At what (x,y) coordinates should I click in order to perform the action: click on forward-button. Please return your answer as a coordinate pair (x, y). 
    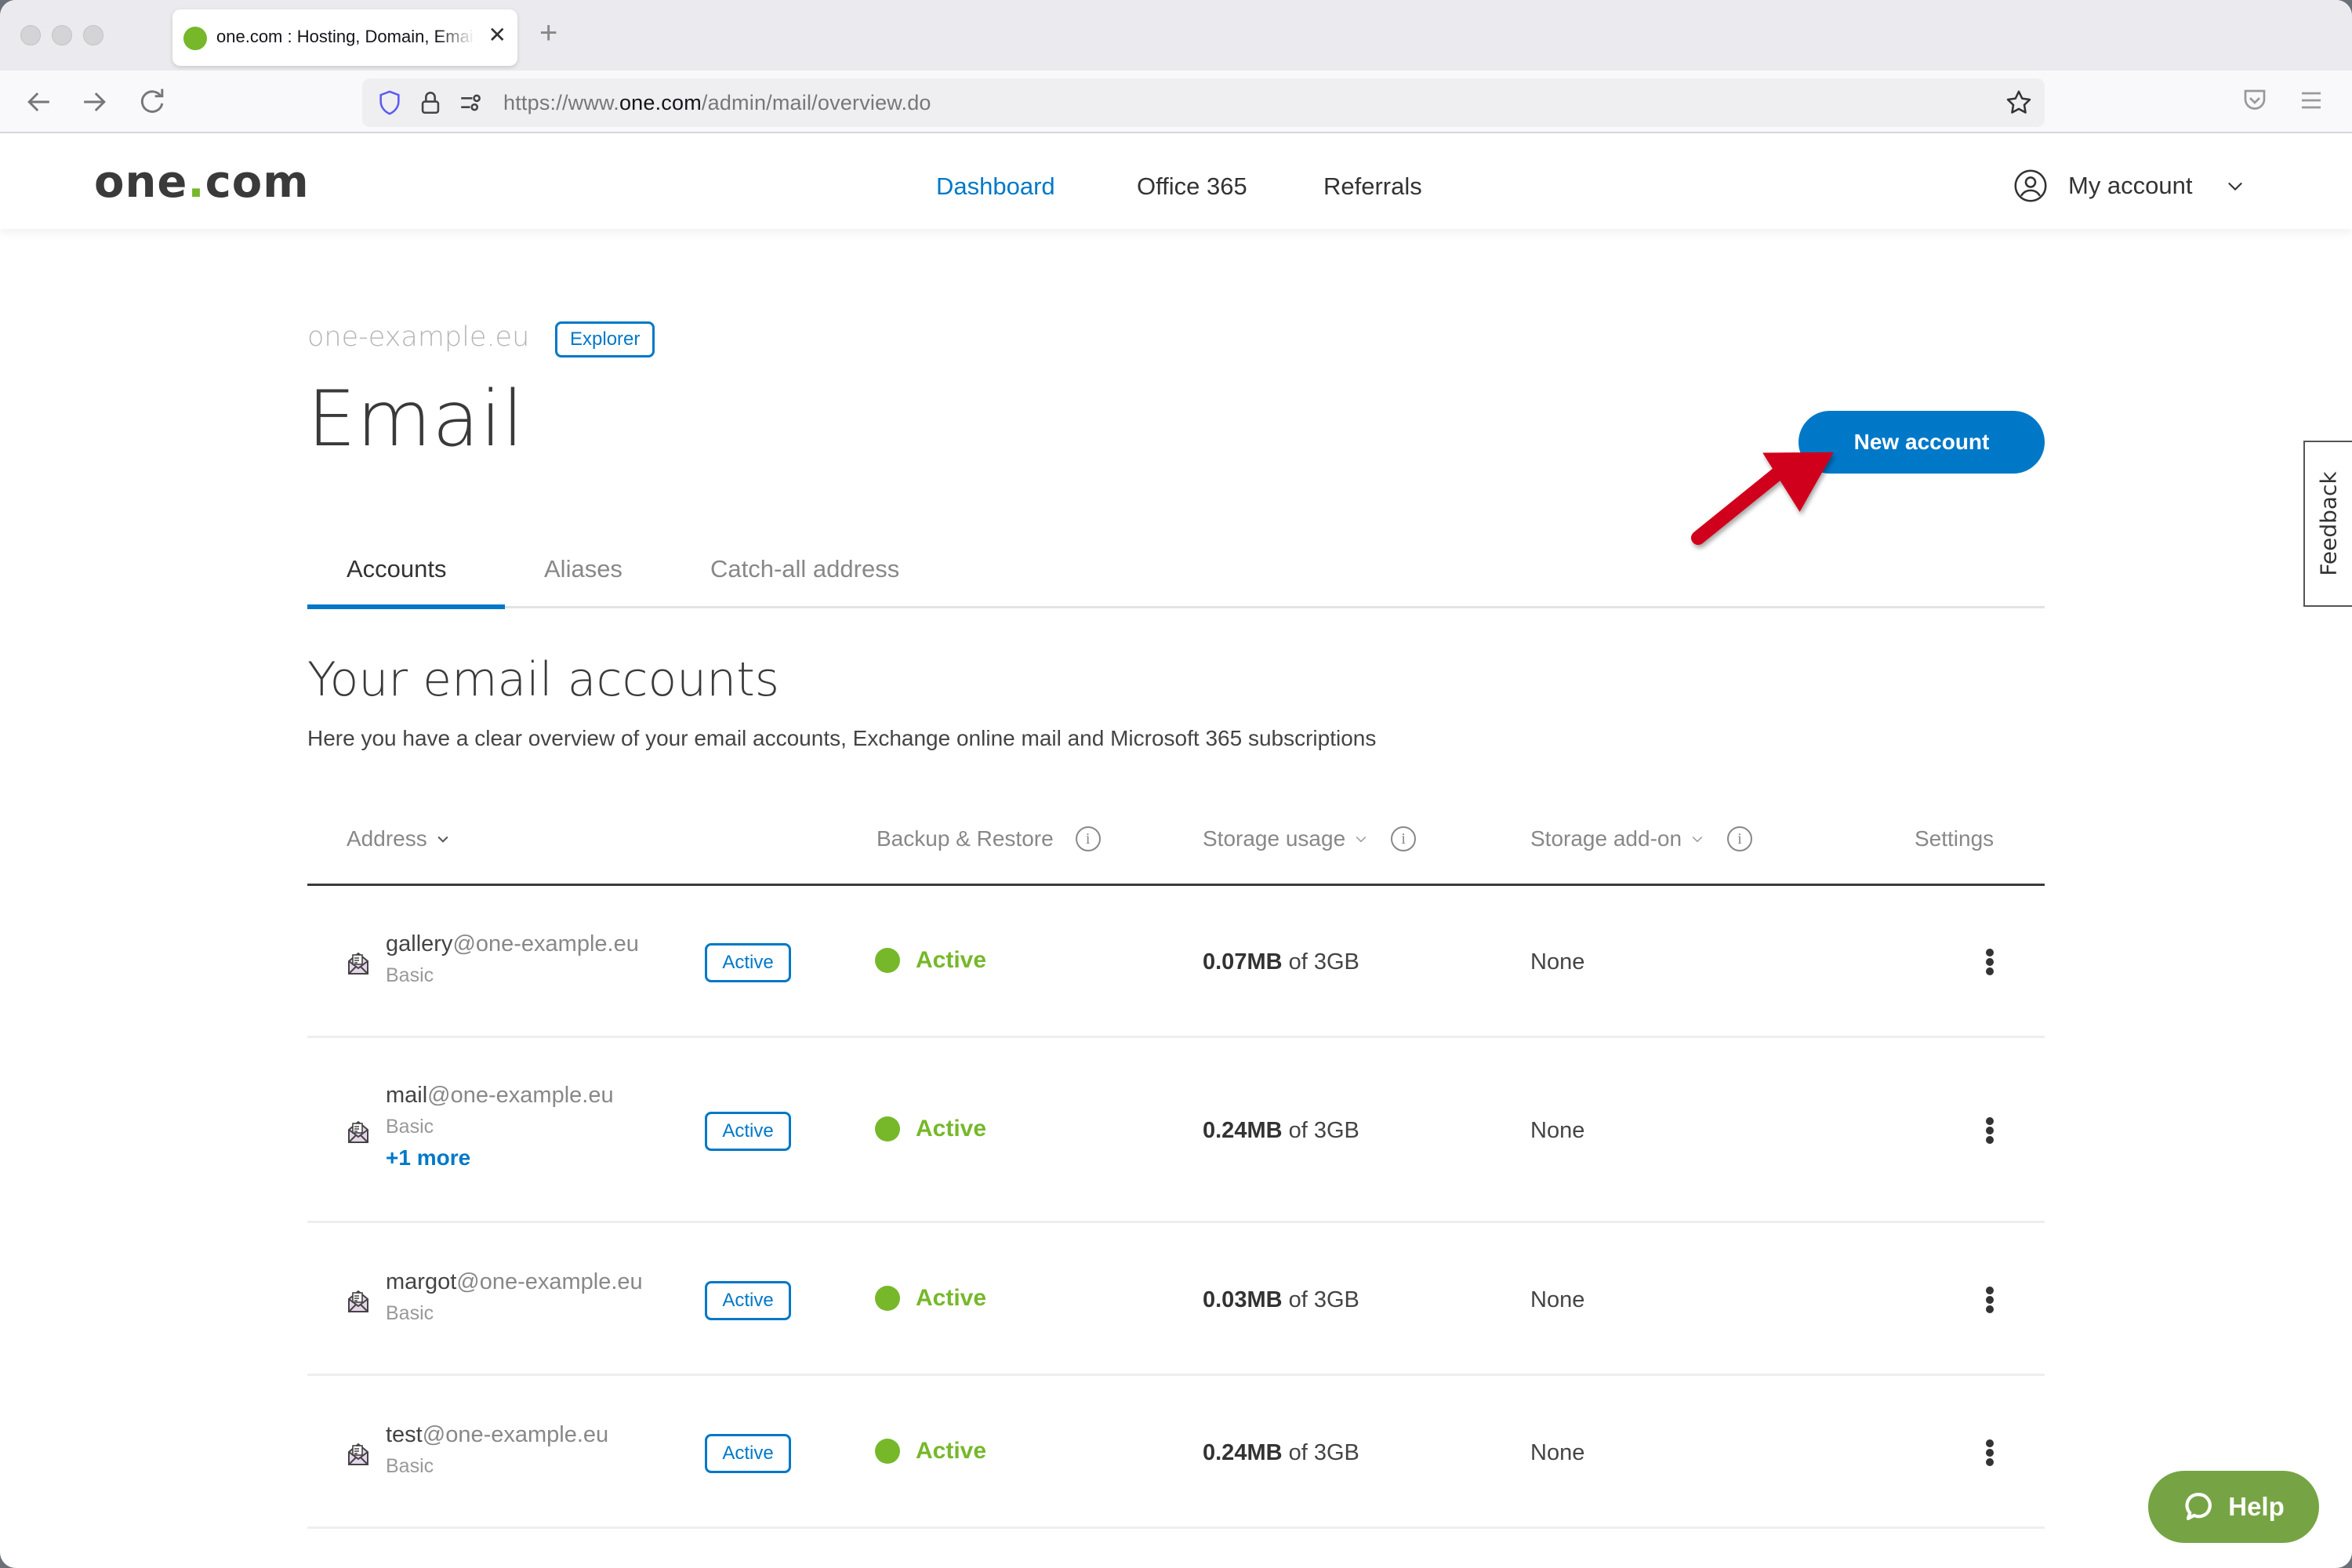
    Looking at the image, I should click on (94, 102).